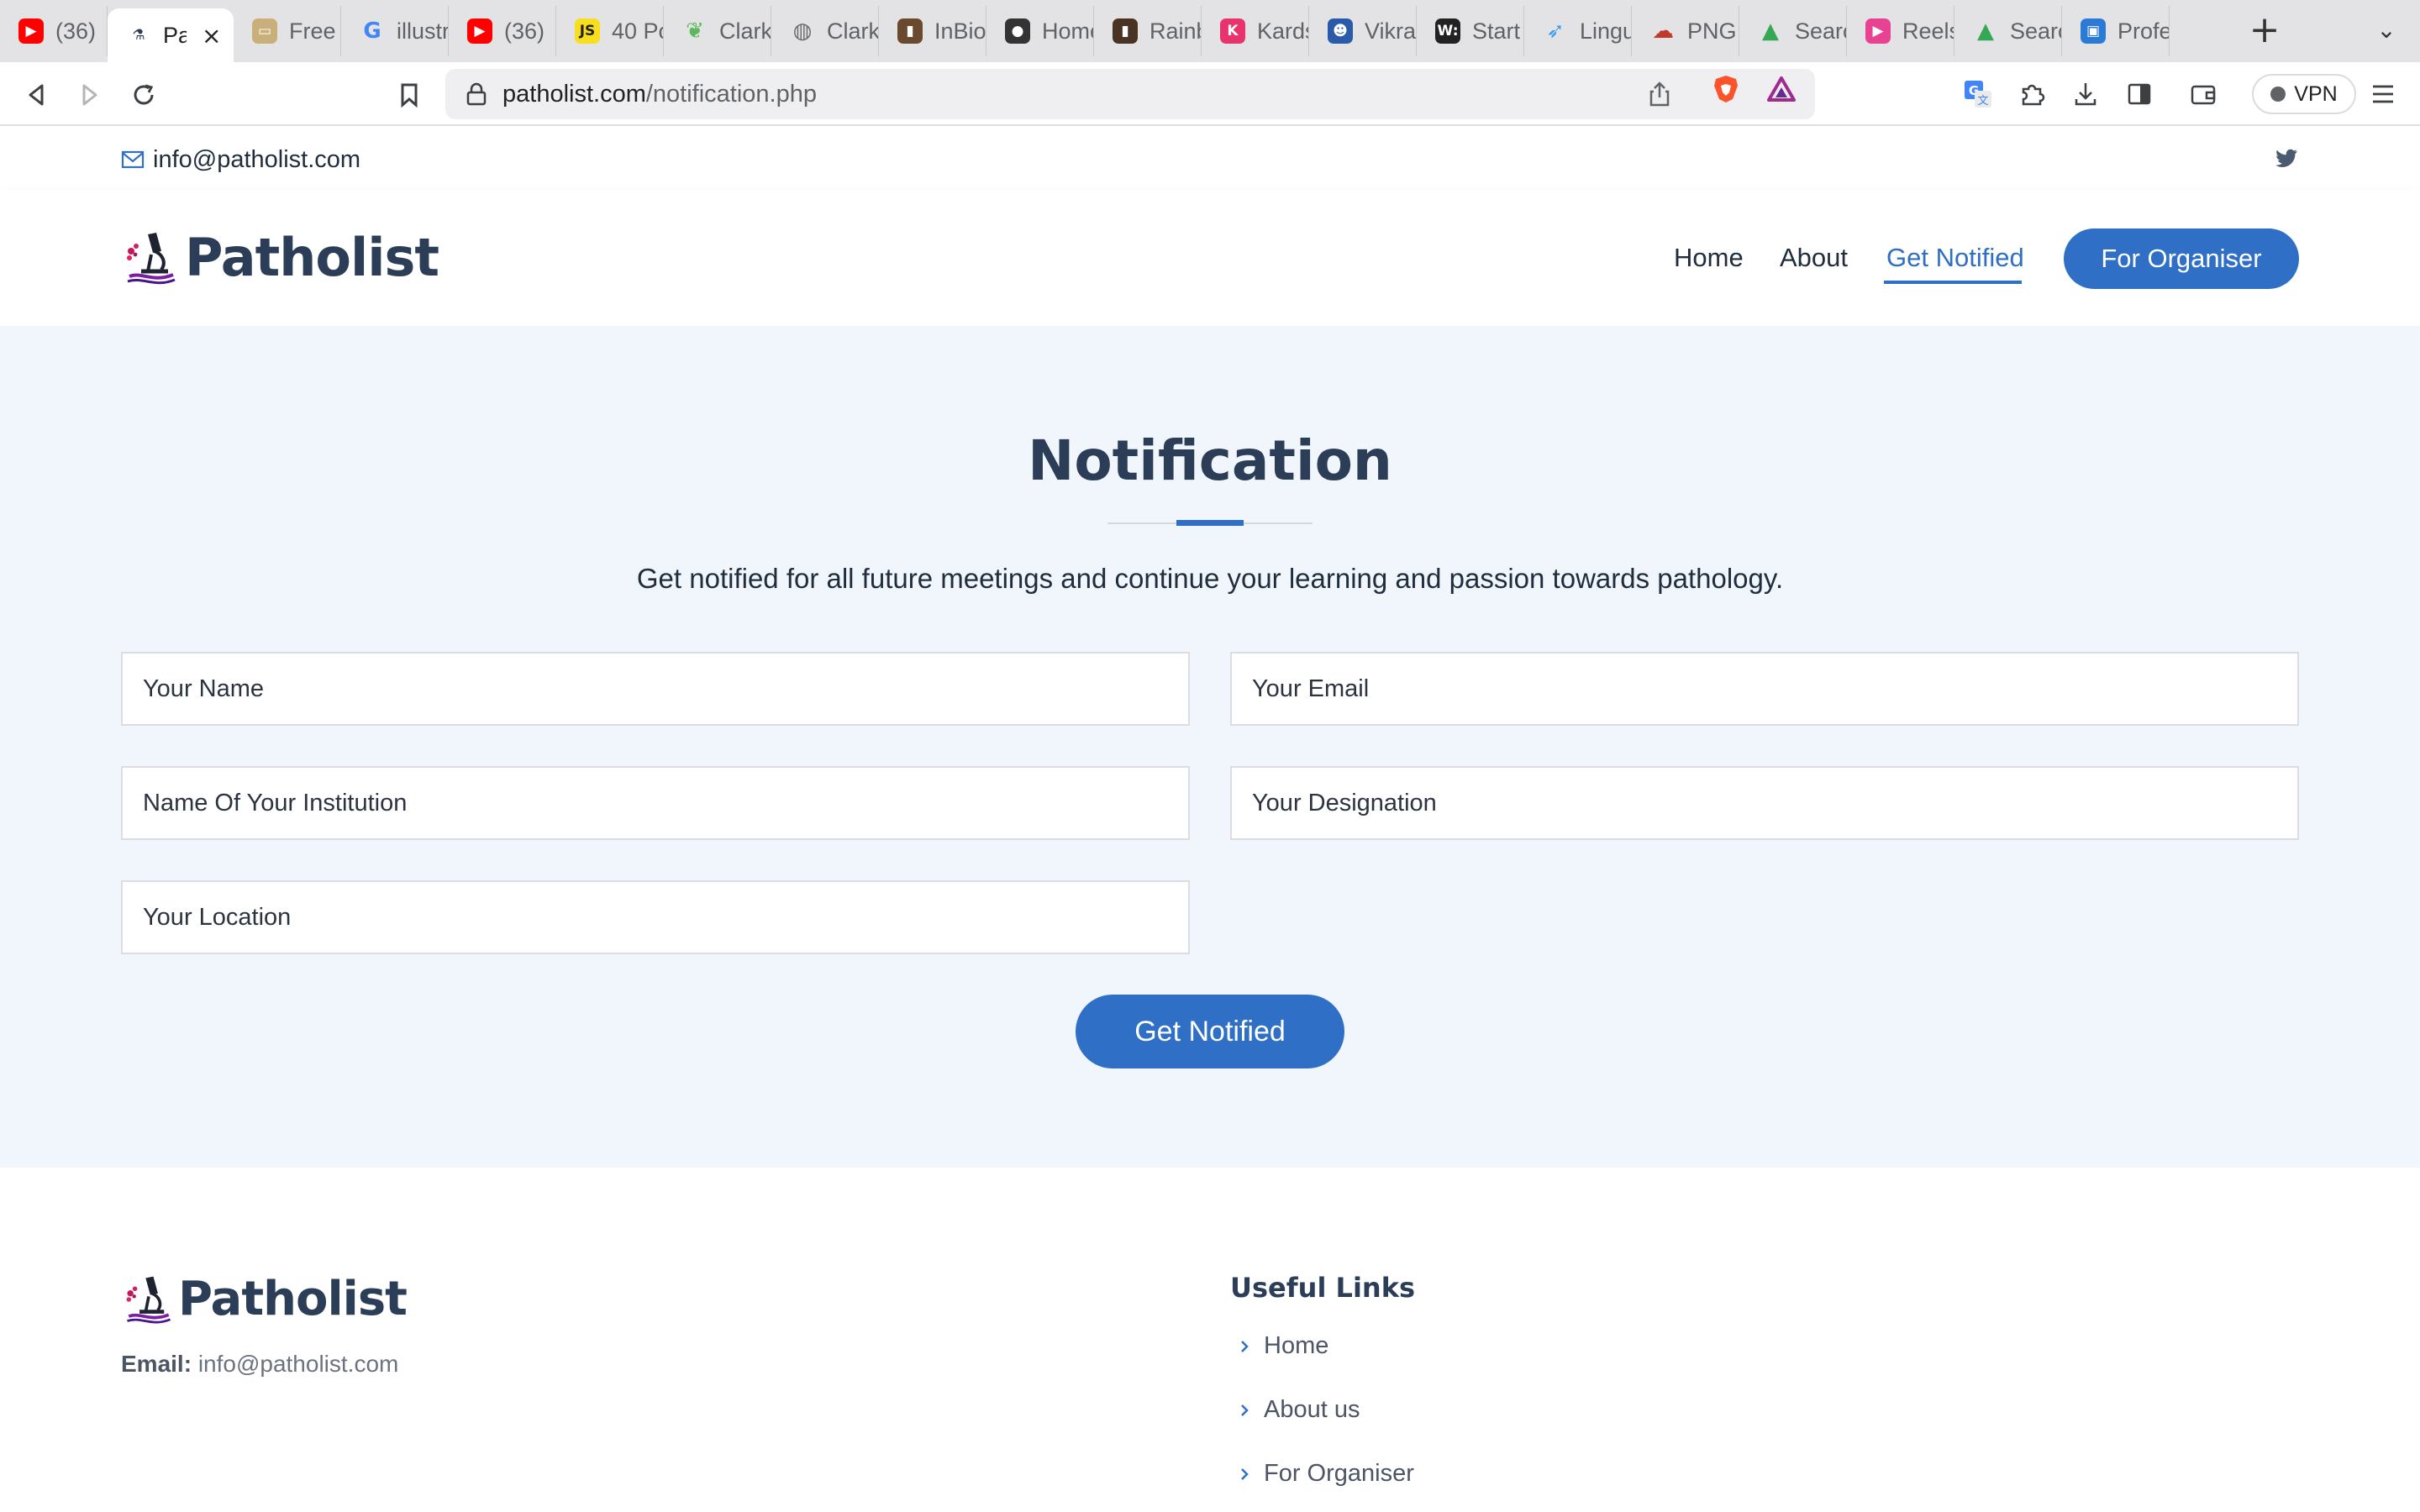 This screenshot has width=2420, height=1512. What do you see at coordinates (1470, 31) in the screenshot?
I see `browser-tab: W: Start` at bounding box center [1470, 31].